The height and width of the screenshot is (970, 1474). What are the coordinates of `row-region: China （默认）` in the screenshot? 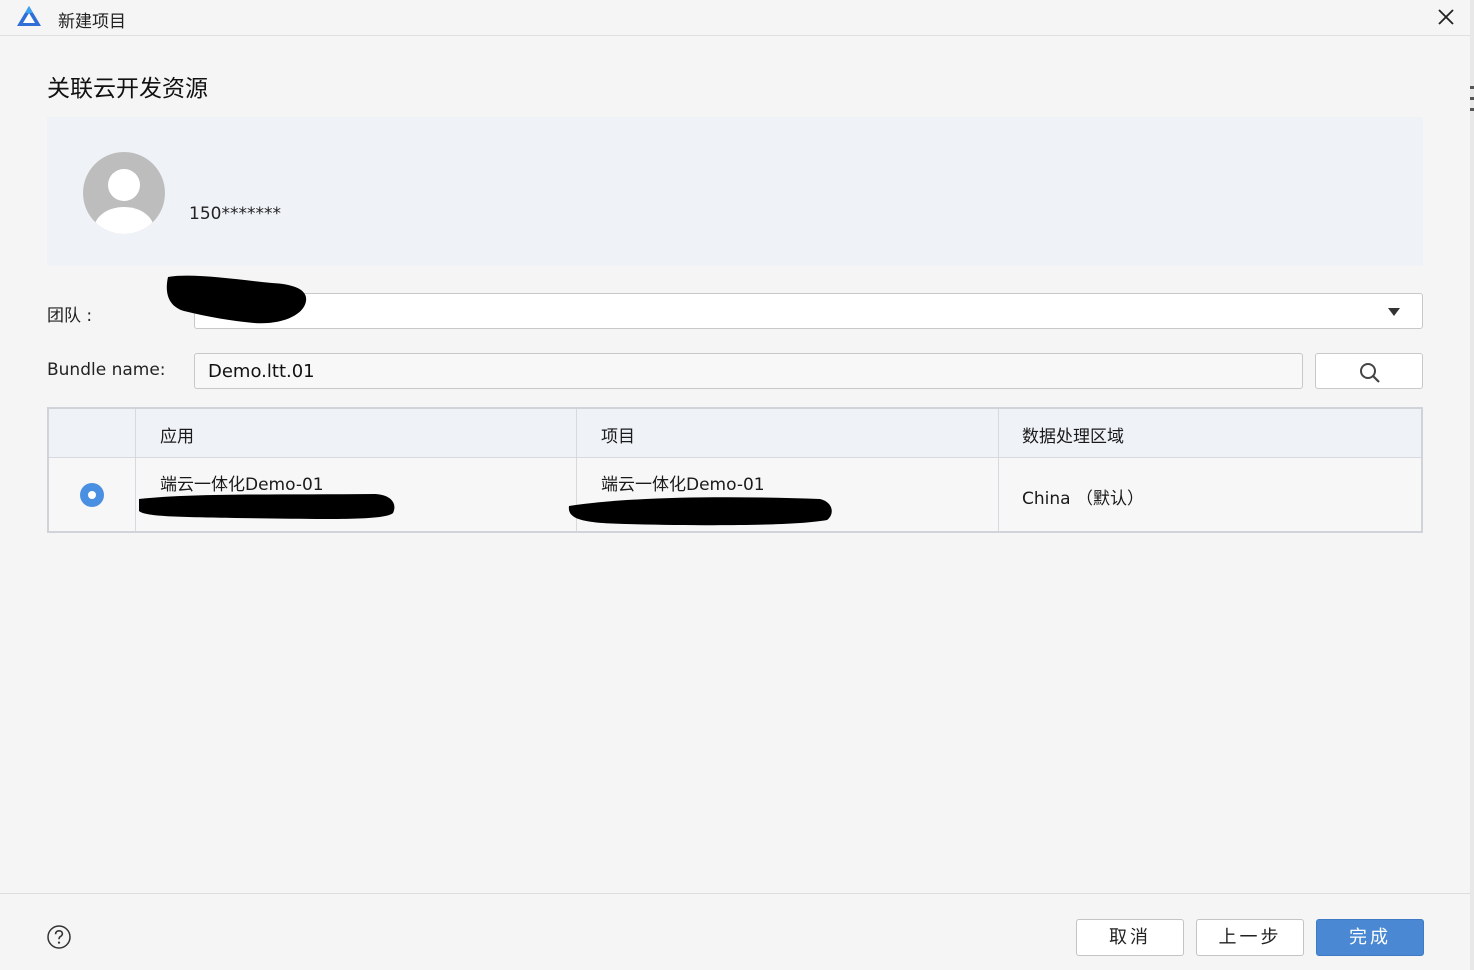 It's located at (1083, 499).